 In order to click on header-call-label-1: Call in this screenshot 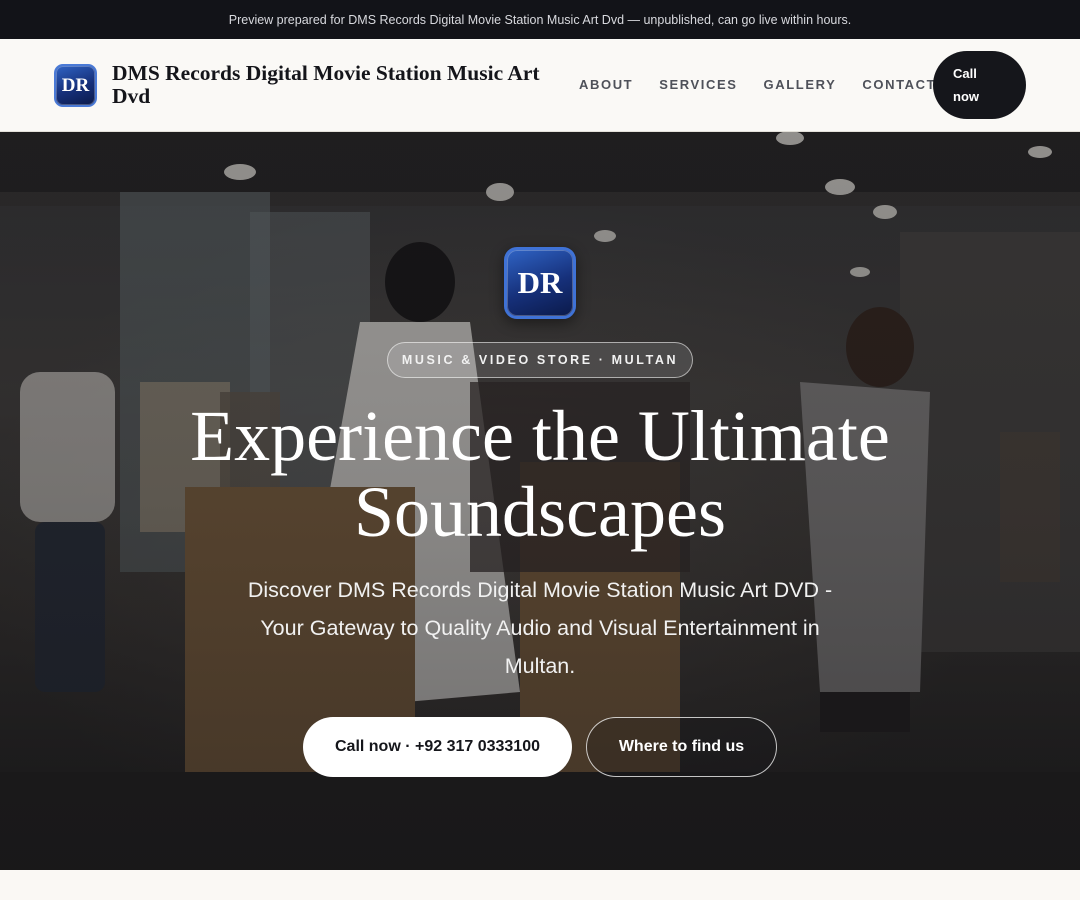, I will do `click(965, 73)`.